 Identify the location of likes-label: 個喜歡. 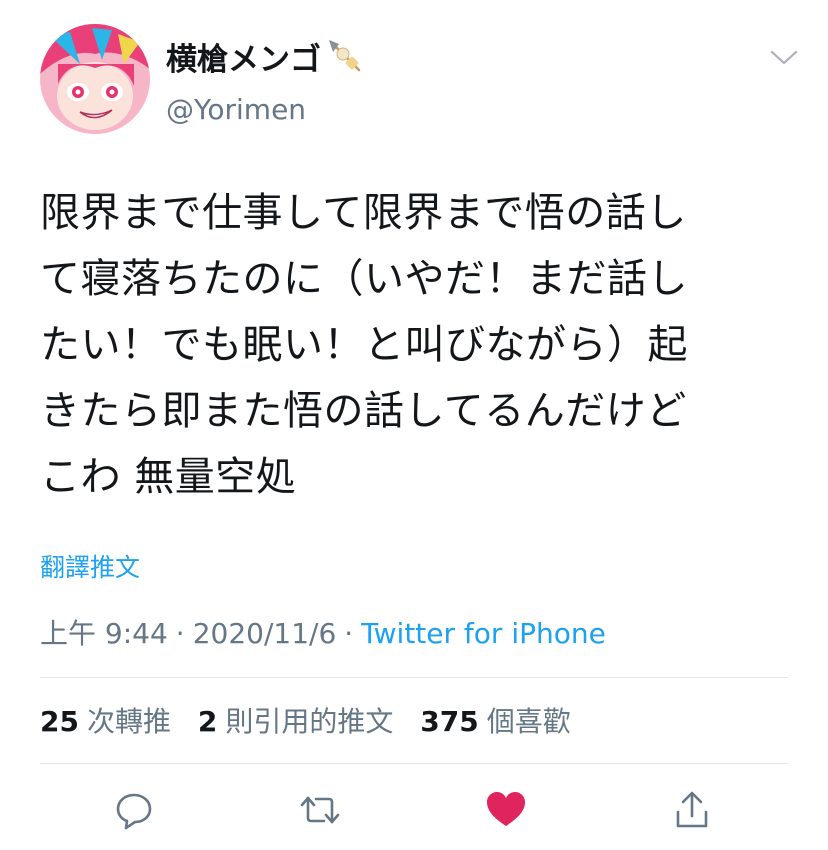
(528, 721).